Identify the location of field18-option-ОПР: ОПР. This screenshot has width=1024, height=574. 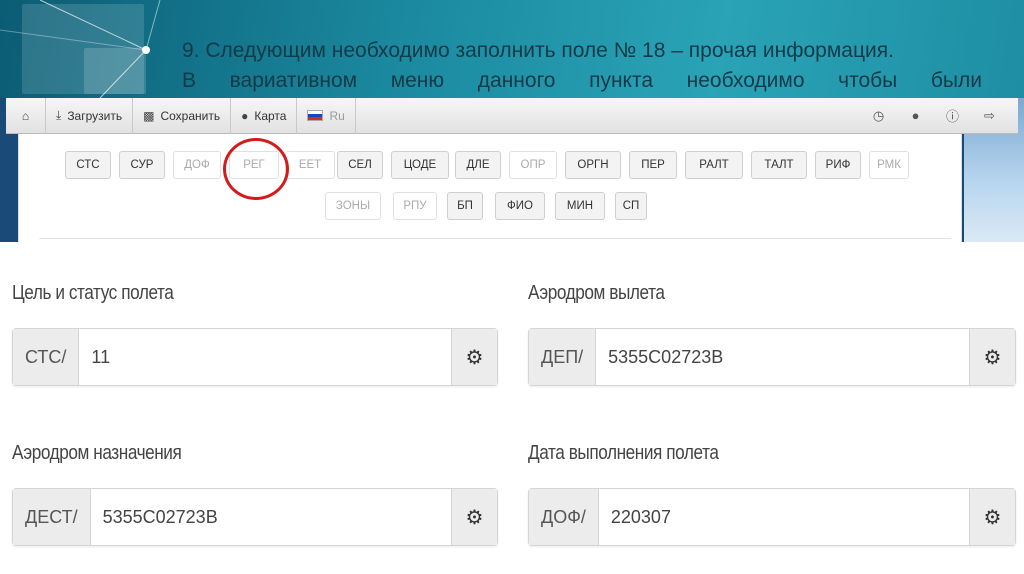
(533, 165).